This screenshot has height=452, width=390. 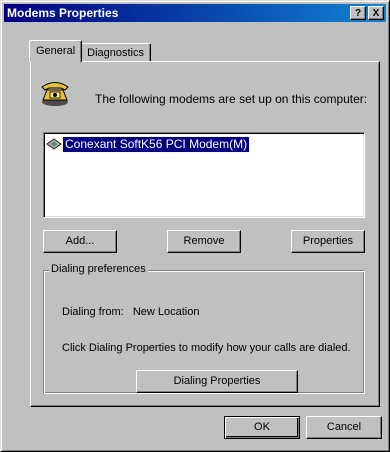 I want to click on properties-button: Properties, so click(x=328, y=241).